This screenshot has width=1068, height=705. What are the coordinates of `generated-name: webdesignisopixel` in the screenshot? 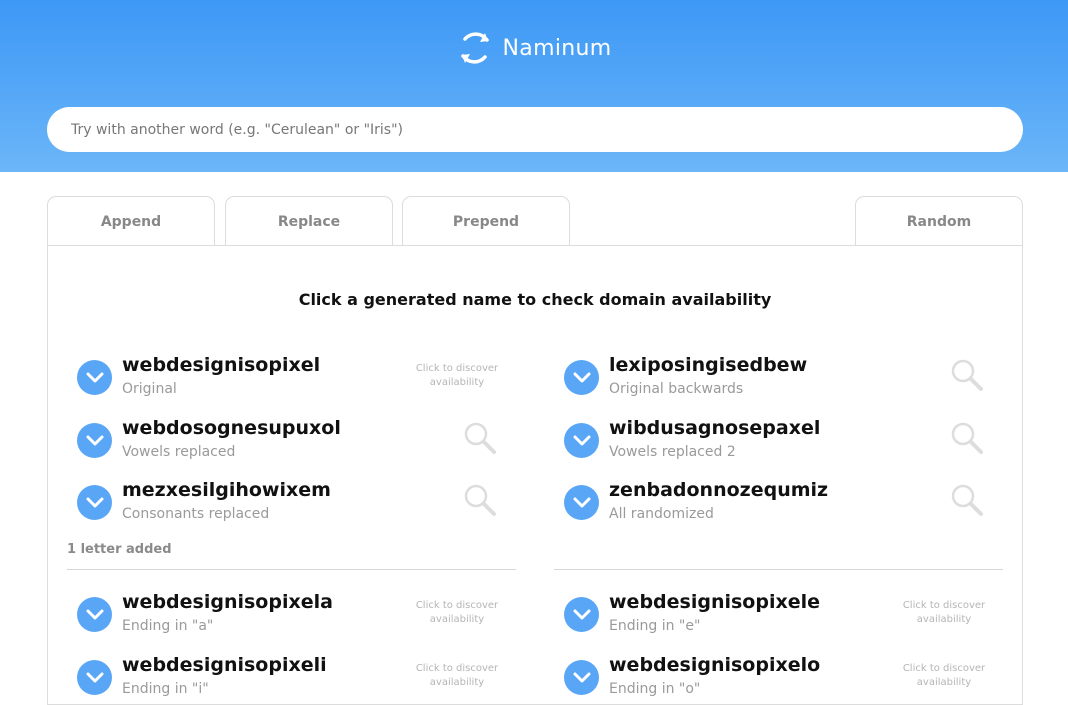 It's located at (221, 365).